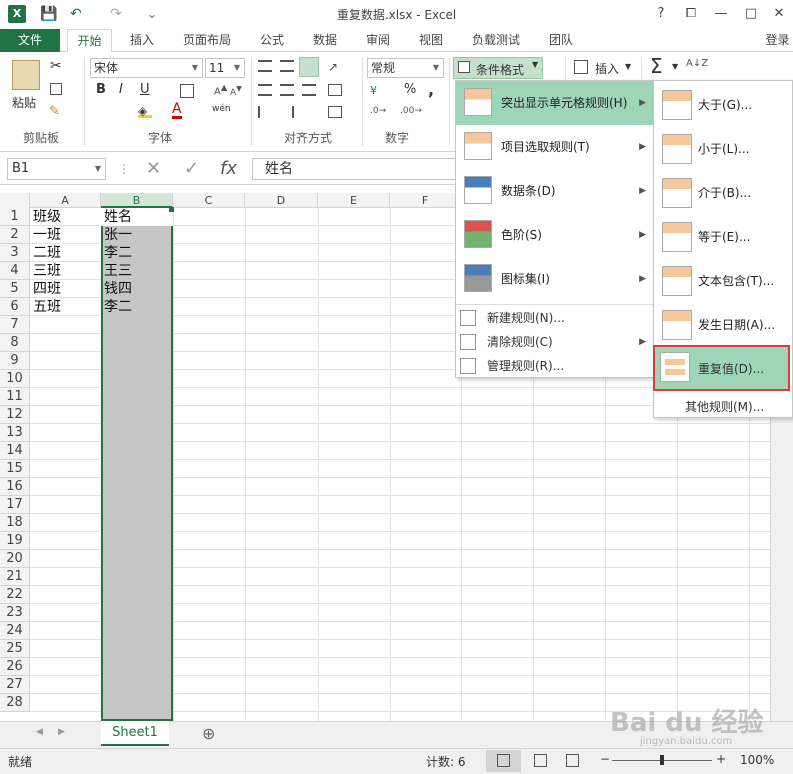 The image size is (793, 774). Describe the element at coordinates (15, 253) in the screenshot. I see `row-header-3: 3` at that location.